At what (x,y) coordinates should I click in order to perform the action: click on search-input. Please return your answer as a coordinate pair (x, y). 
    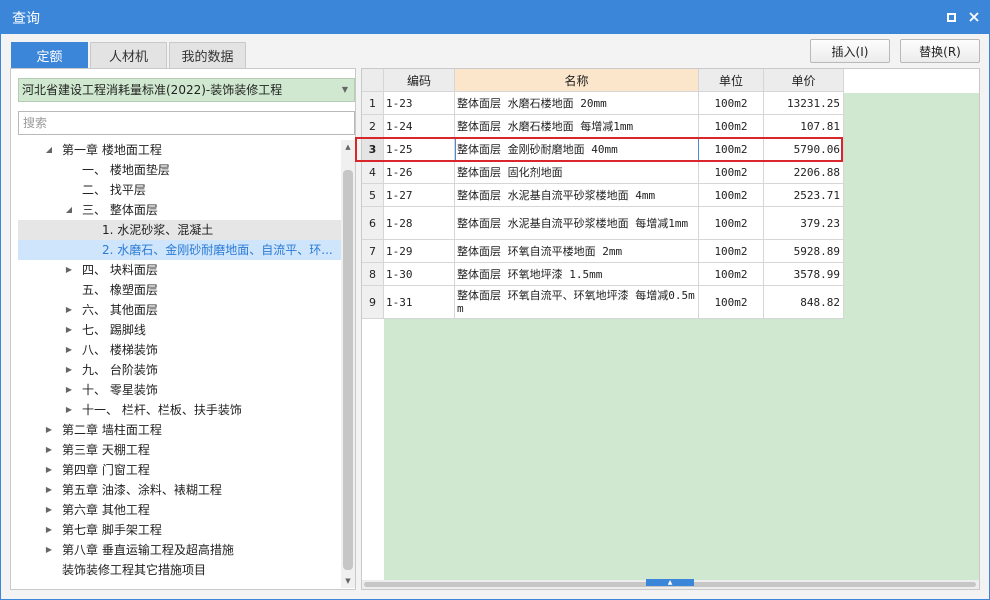
    Looking at the image, I should click on (186, 123).